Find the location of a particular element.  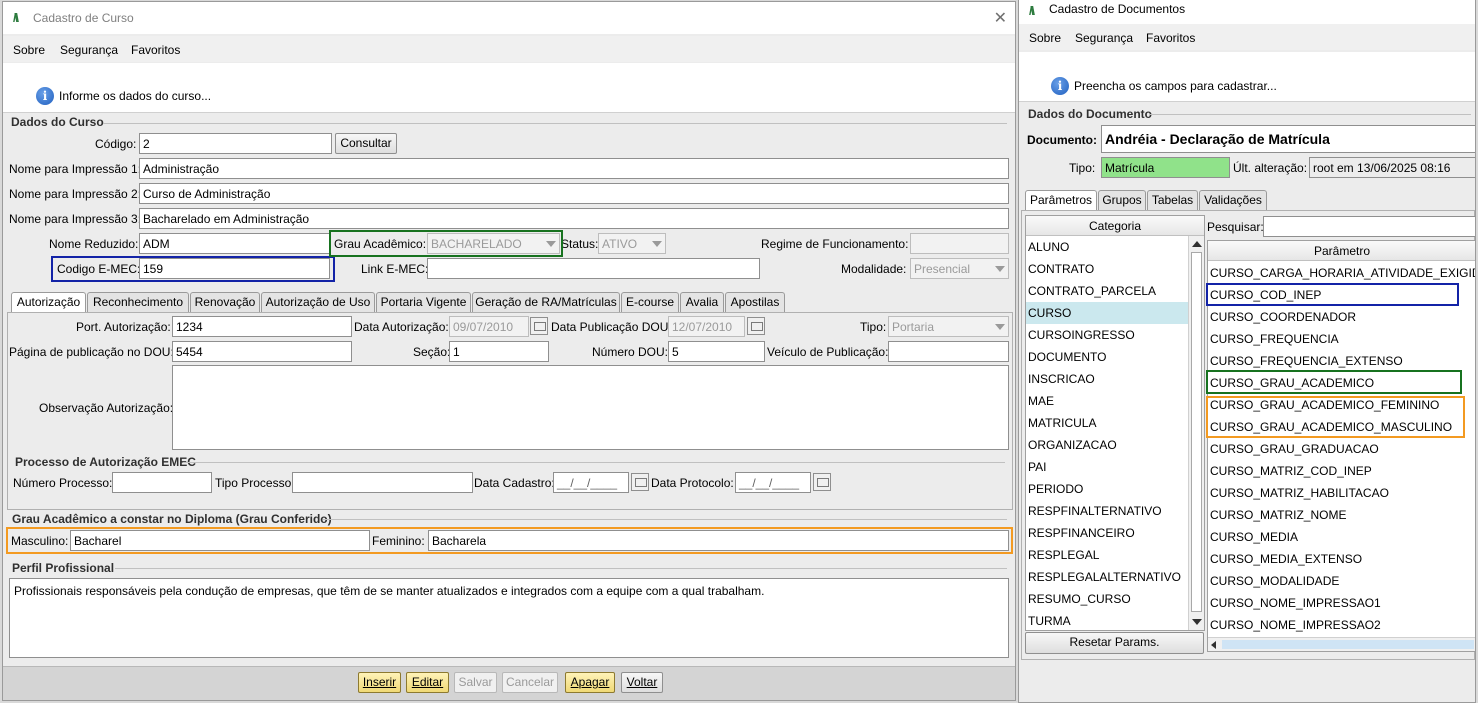

scroll-down-icon is located at coordinates (1197, 622).